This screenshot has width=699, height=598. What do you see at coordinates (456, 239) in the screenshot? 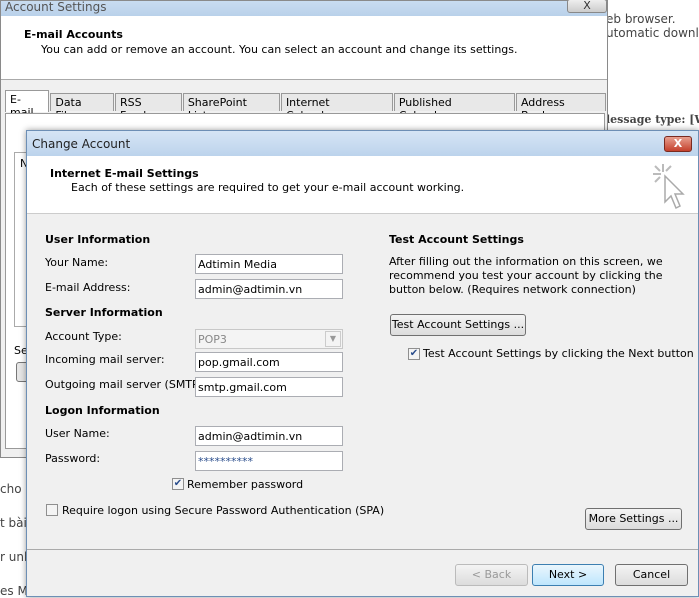
I see `test-settings-heading: Test Account Settings` at bounding box center [456, 239].